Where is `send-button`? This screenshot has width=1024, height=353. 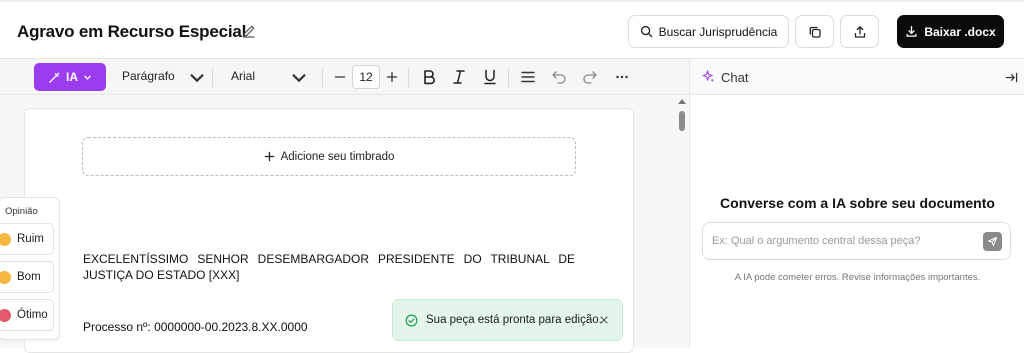 send-button is located at coordinates (992, 241).